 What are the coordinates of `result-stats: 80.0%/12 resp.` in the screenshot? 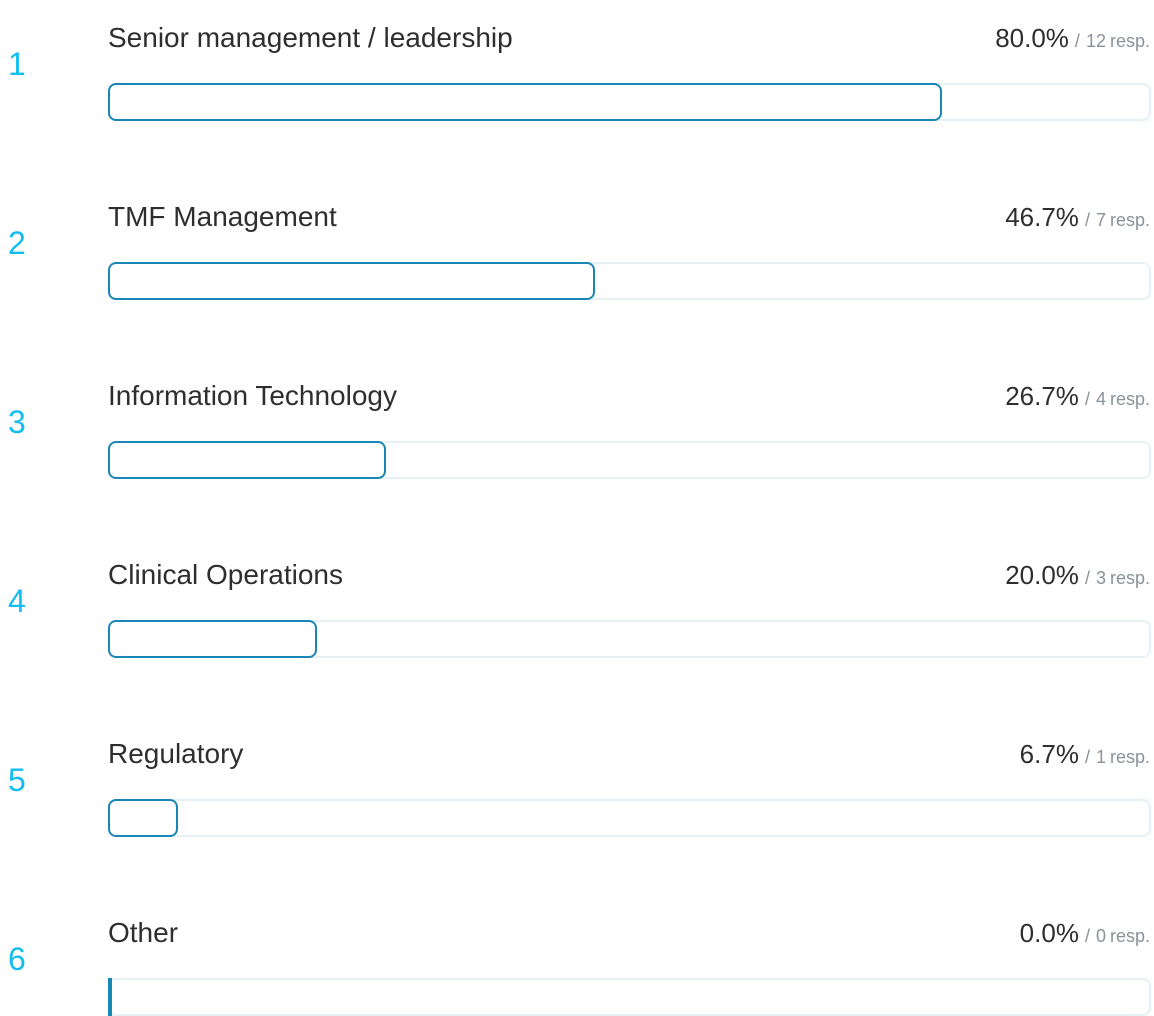 It's located at (1072, 40).